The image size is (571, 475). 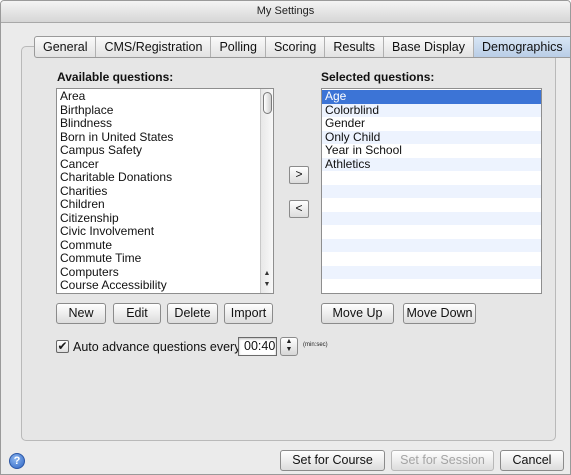 What do you see at coordinates (431, 150) in the screenshot?
I see `selected-question-item: Year in School` at bounding box center [431, 150].